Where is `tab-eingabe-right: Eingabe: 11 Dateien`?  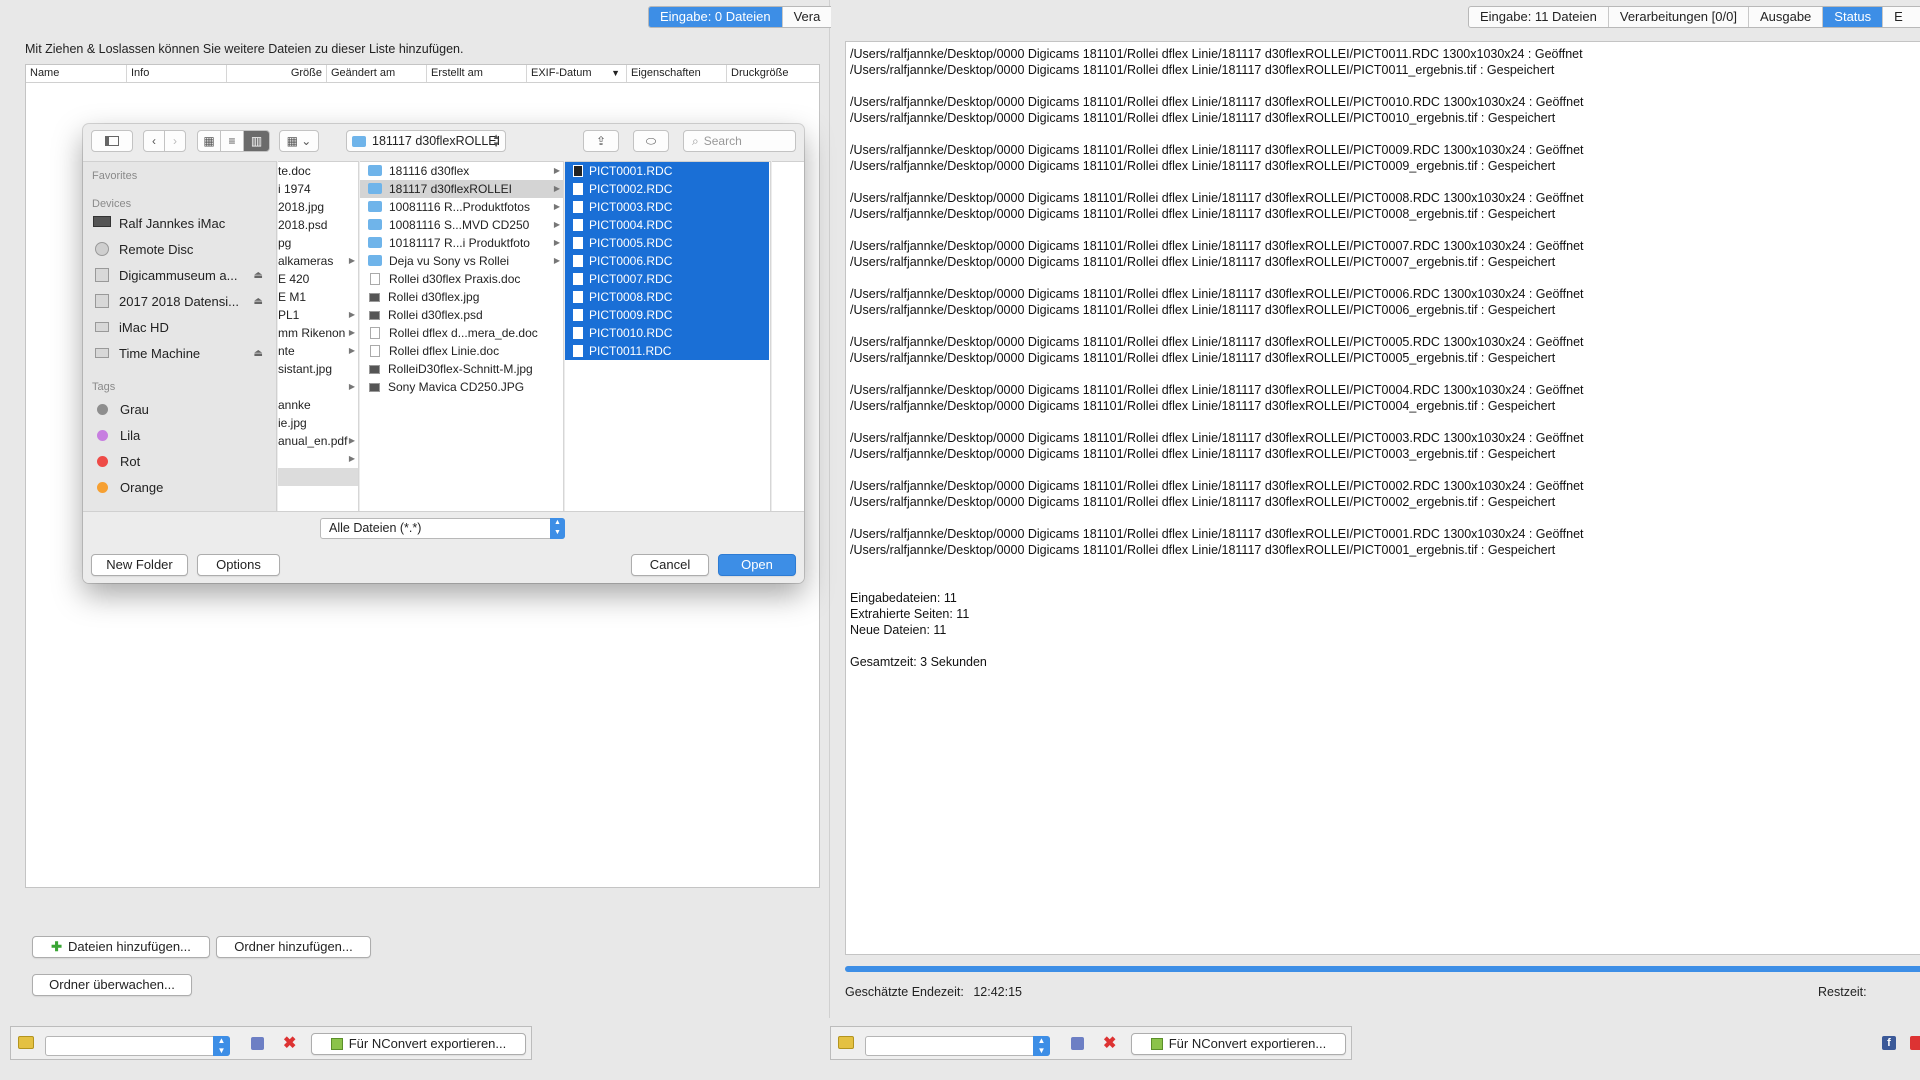 tab-eingabe-right: Eingabe: 11 Dateien is located at coordinates (1539, 17).